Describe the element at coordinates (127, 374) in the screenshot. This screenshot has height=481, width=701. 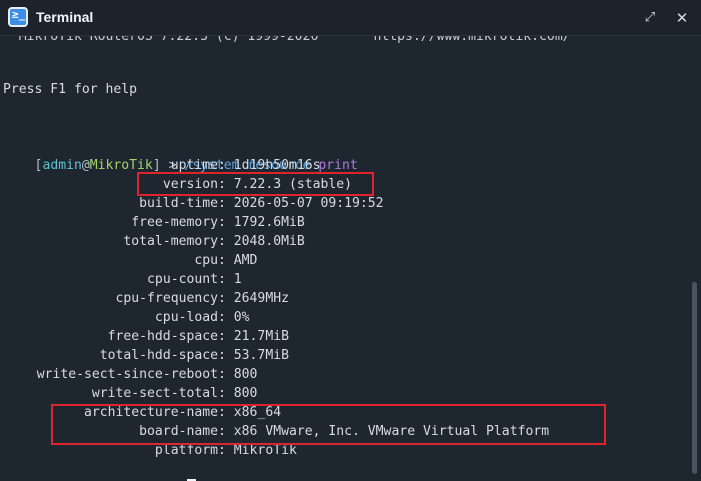
I see `resource-label: write-sect-since-reboot` at that location.